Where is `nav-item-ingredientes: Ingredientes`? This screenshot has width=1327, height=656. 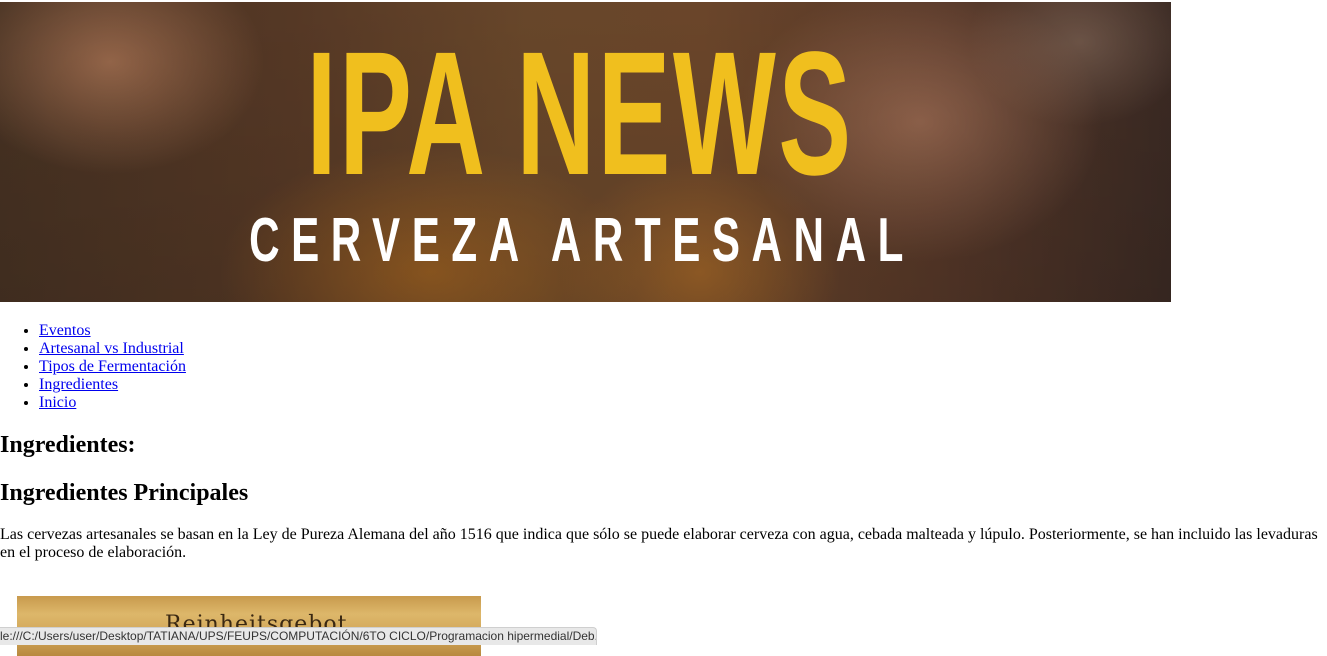 nav-item-ingredientes: Ingredientes is located at coordinates (112, 385).